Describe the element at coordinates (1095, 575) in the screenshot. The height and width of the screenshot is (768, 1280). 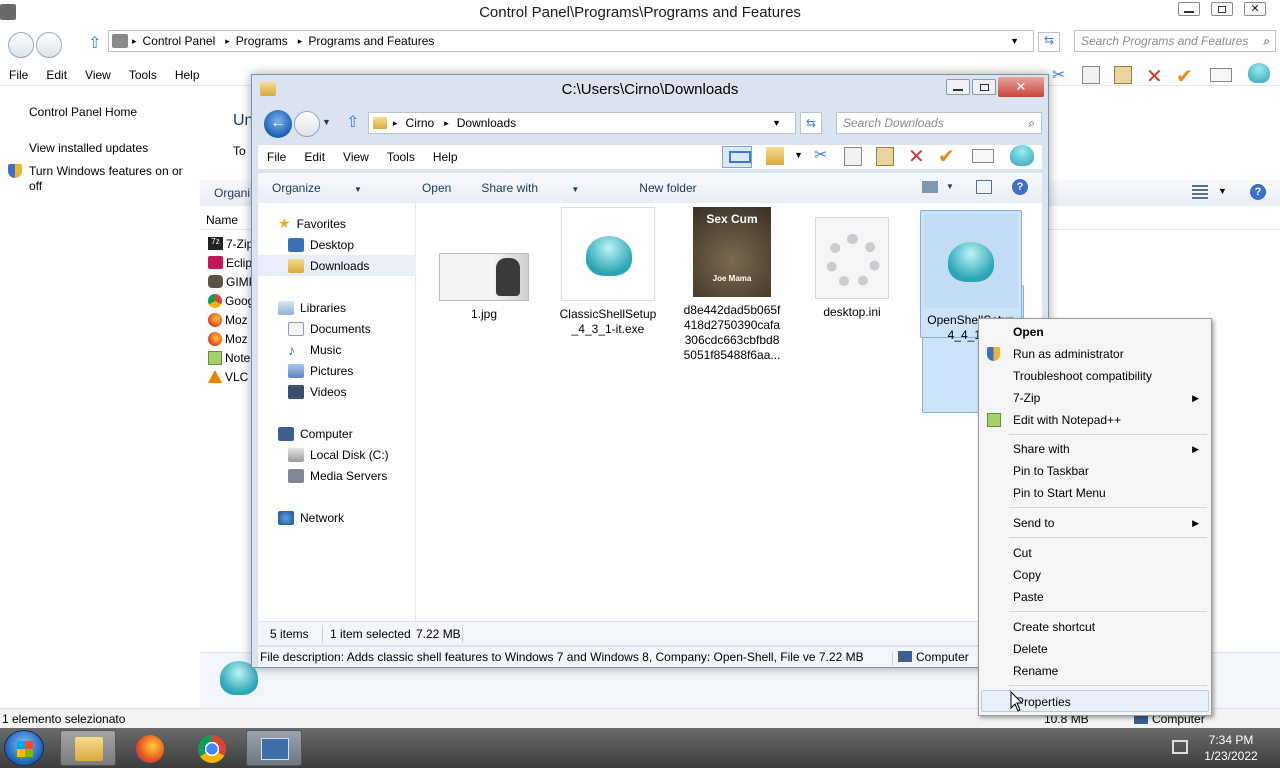
I see `ctx-copy: Copy` at that location.